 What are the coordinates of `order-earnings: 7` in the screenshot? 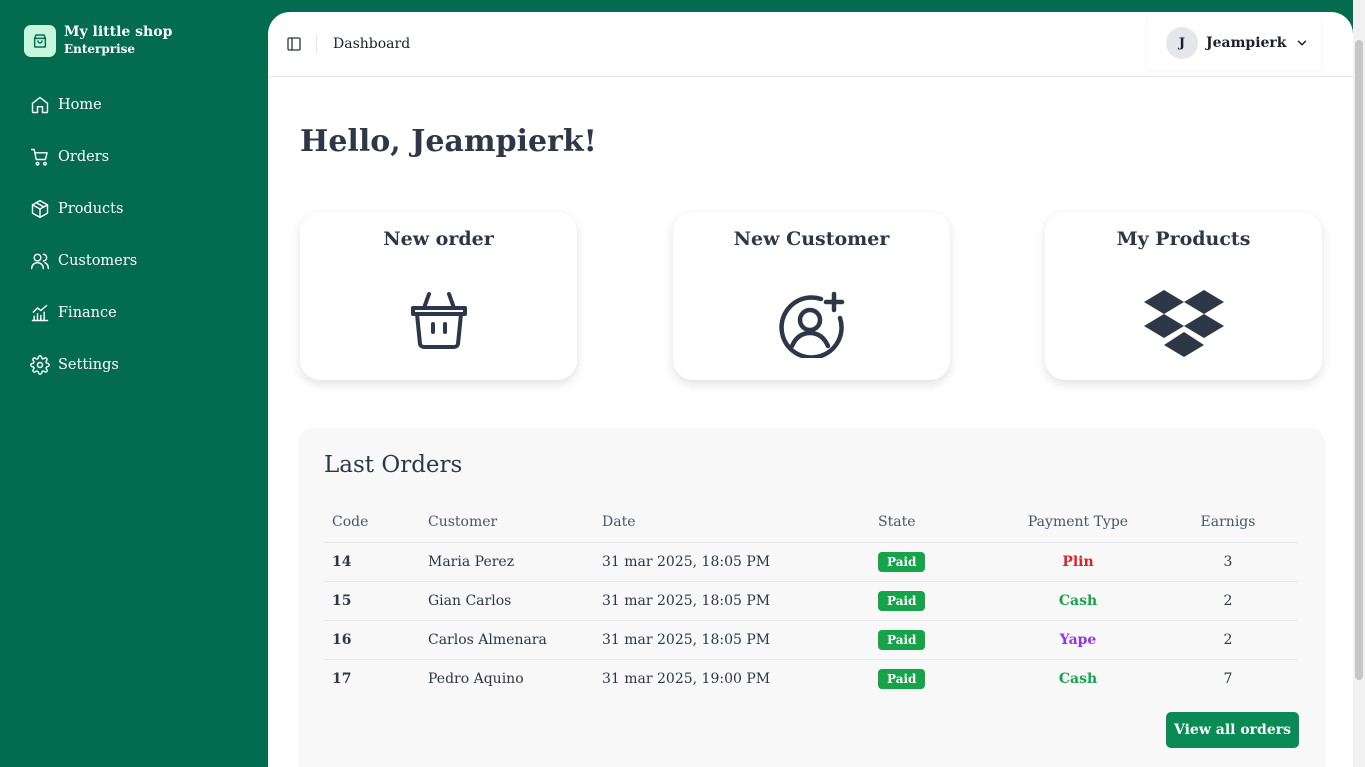 It's located at (1228, 678).